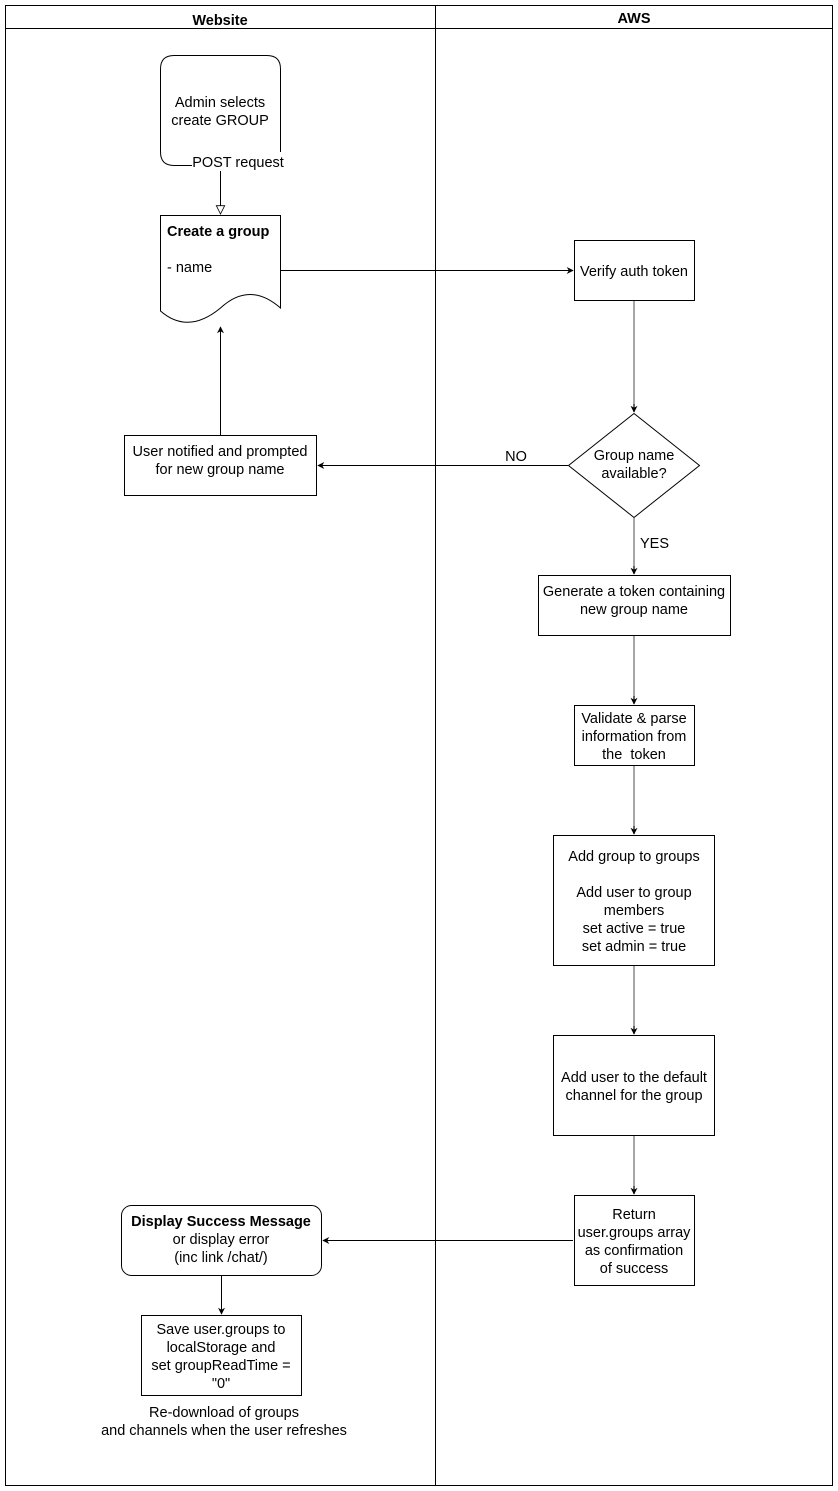  I want to click on validate-parse-line-2: information from, so click(634, 737).